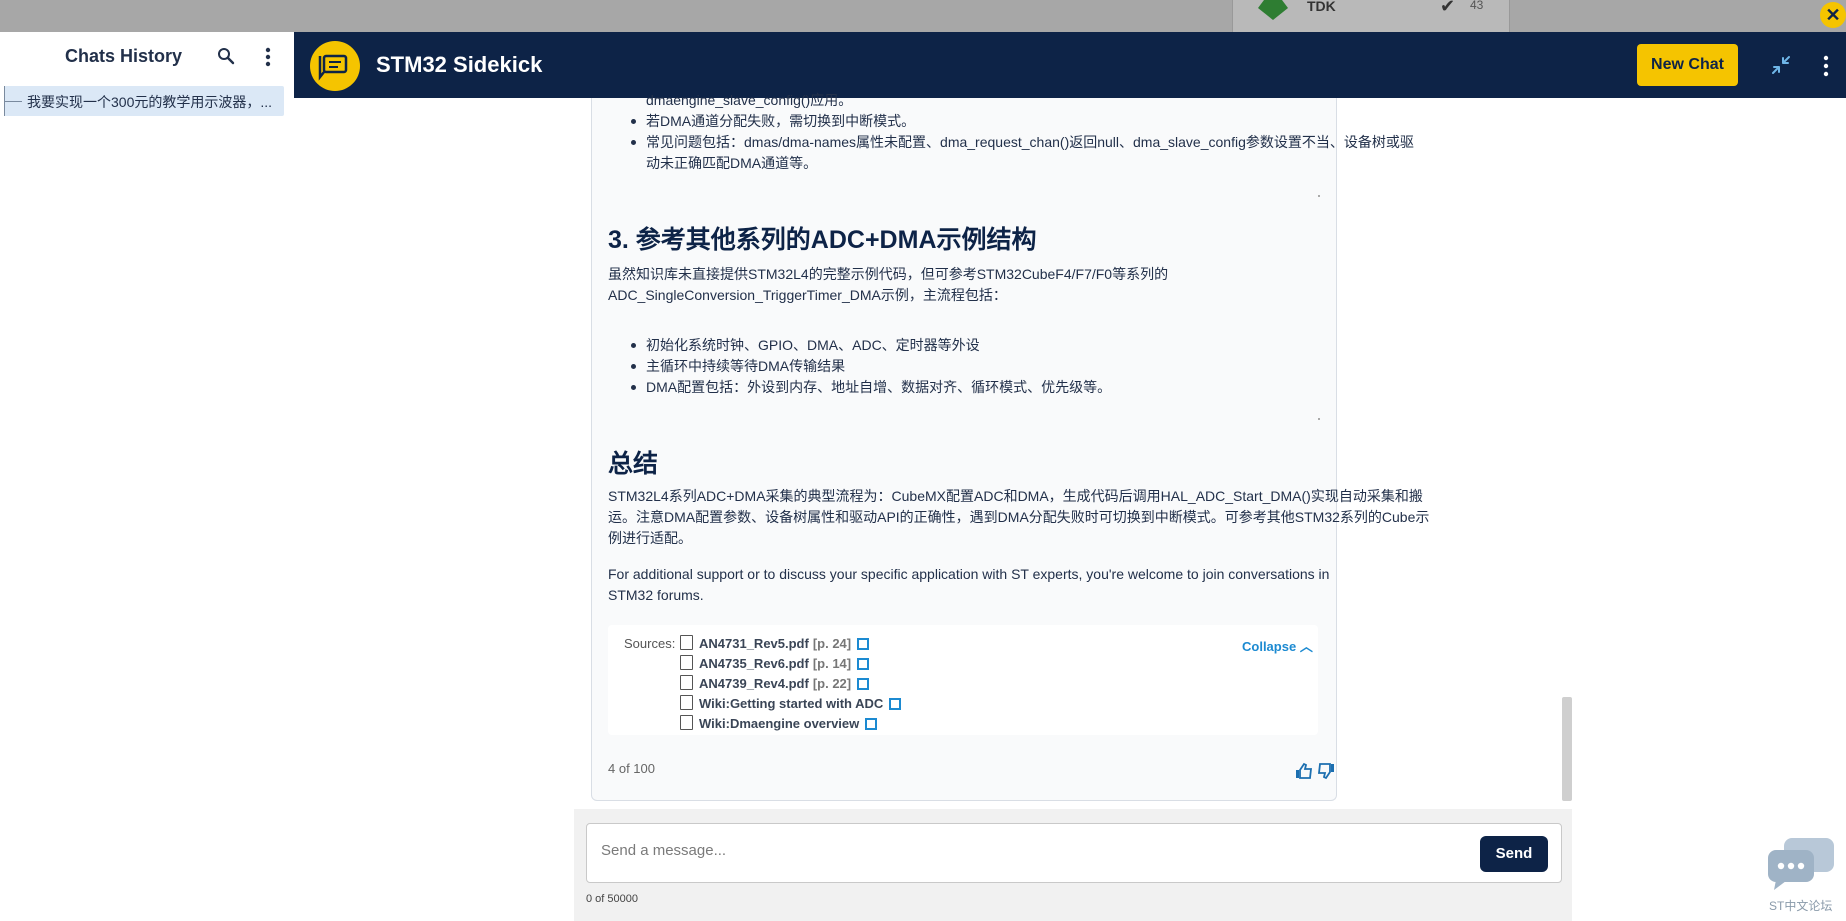 This screenshot has height=921, width=1846. Describe the element at coordinates (650, 643) in the screenshot. I see `sources-label: Sources:` at that location.